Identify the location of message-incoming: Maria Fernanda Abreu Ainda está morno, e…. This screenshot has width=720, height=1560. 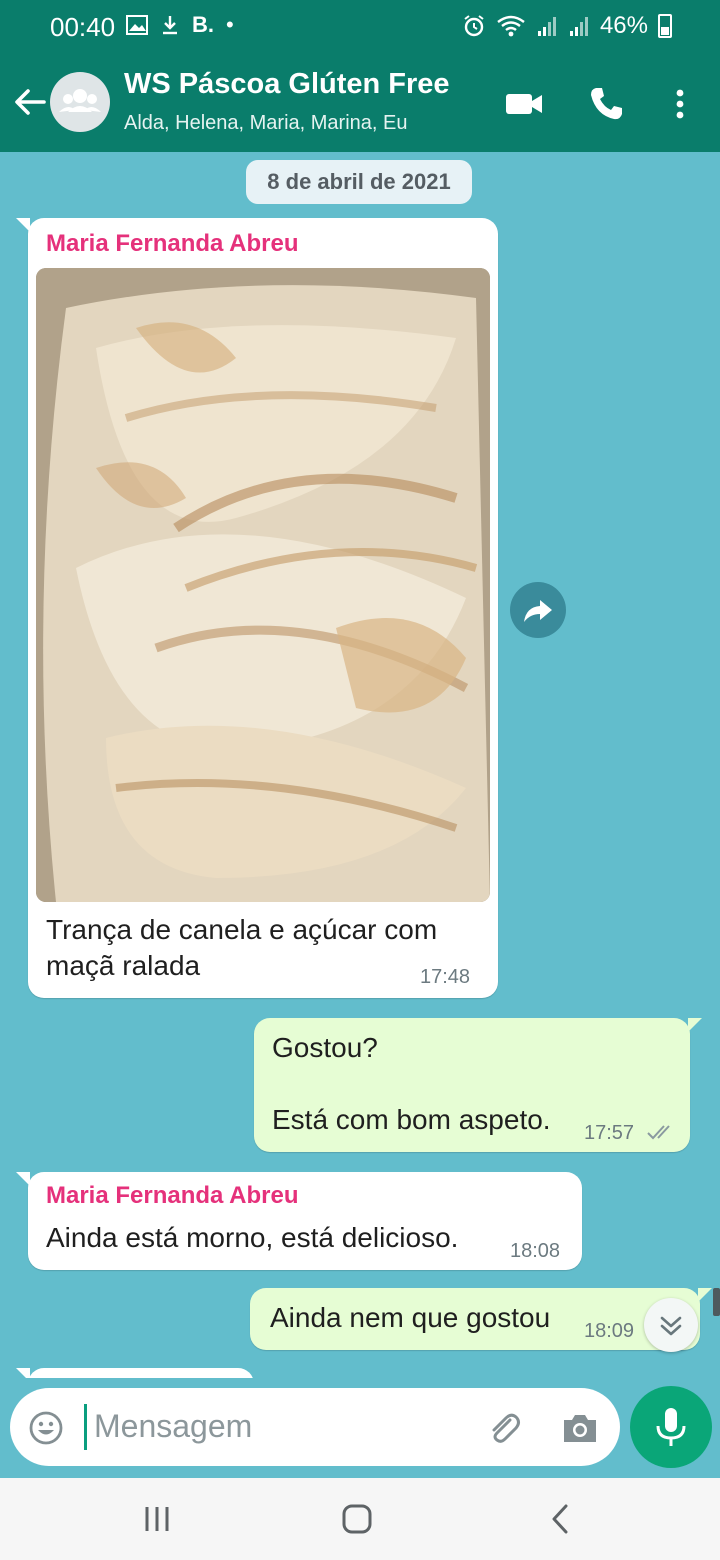
(299, 1221).